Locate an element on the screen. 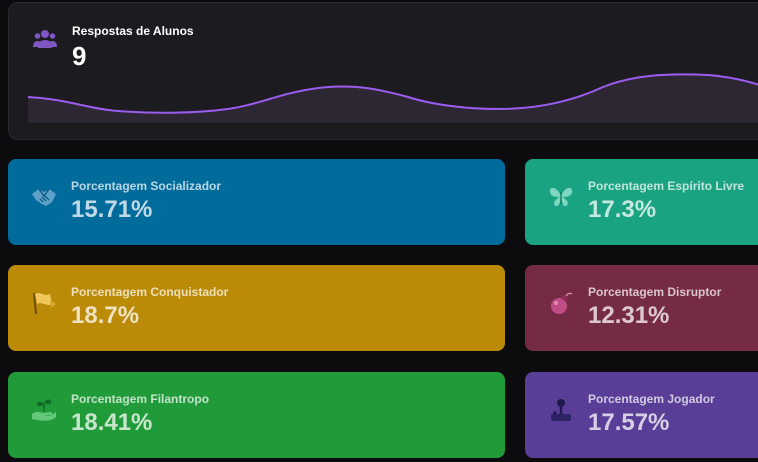 The width and height of the screenshot is (758, 462). card-conquistador: Porcentagem Conquistador 18.7% is located at coordinates (256, 308).